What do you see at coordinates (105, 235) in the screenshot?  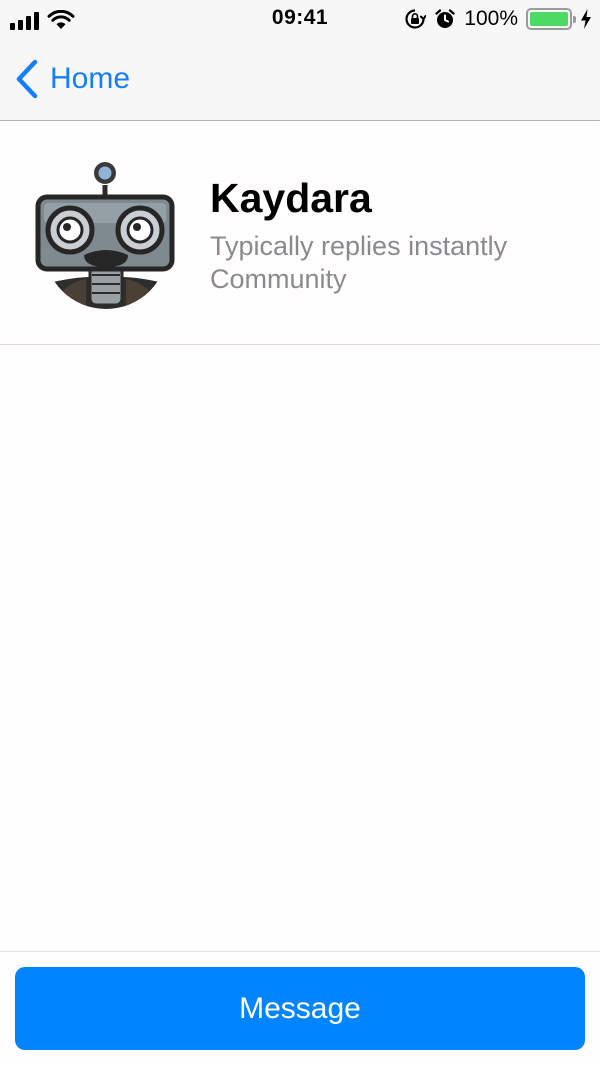 I see `robot-avatar` at bounding box center [105, 235].